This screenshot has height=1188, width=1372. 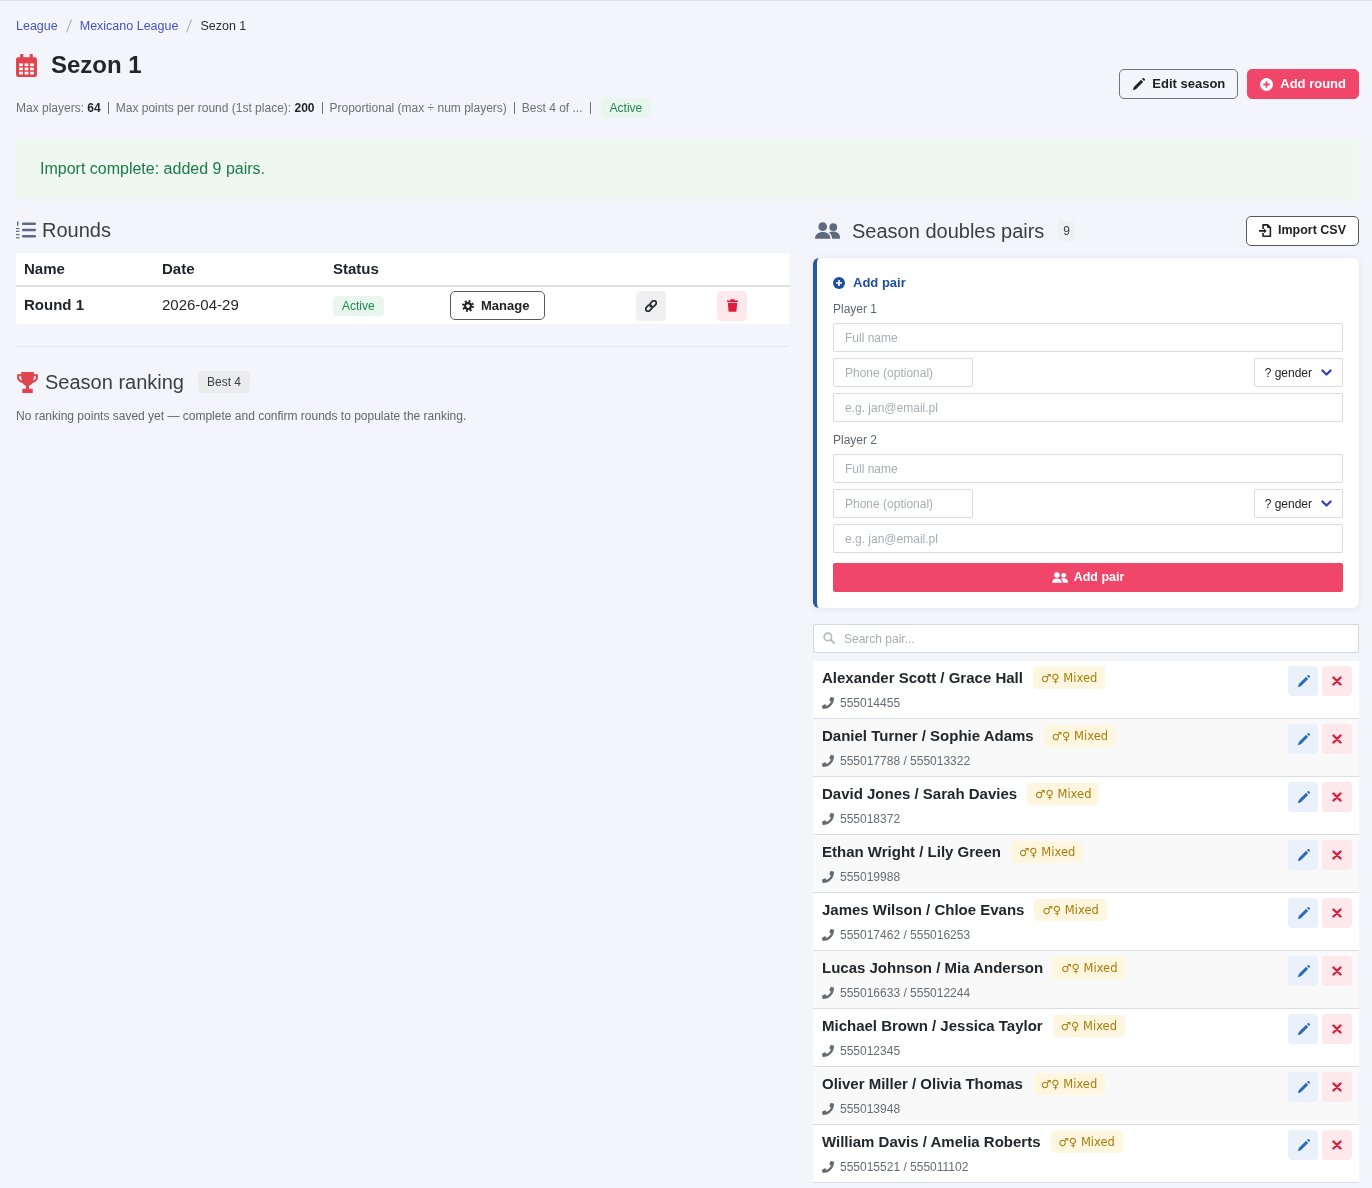 What do you see at coordinates (1179, 84) in the screenshot?
I see `edit-season-button: Edit season` at bounding box center [1179, 84].